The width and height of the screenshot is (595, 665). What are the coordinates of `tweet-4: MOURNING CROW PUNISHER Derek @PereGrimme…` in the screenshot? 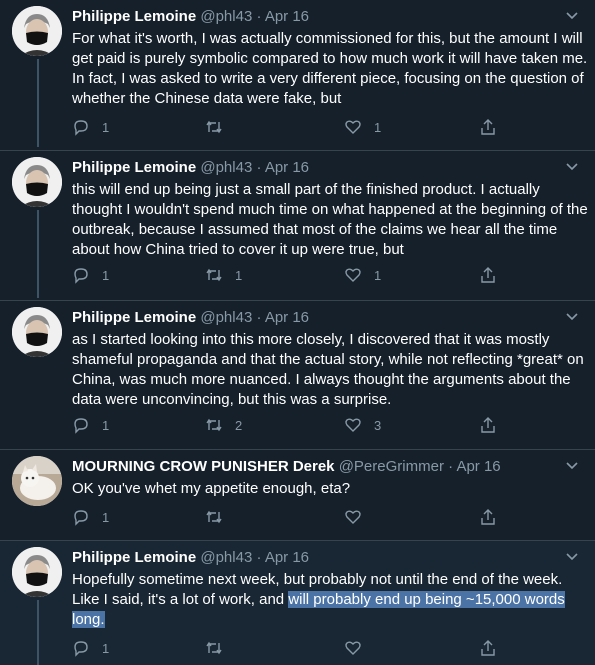 It's located at (297, 495).